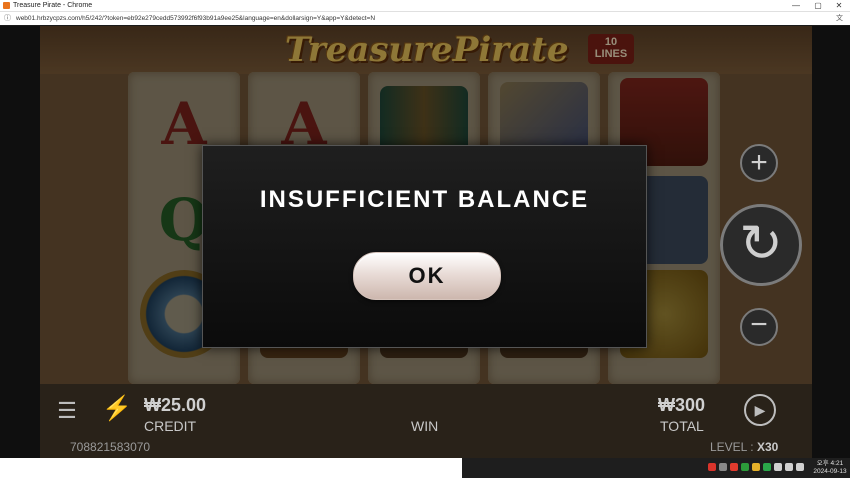  Describe the element at coordinates (767, 447) in the screenshot. I see `level-value: X30` at that location.